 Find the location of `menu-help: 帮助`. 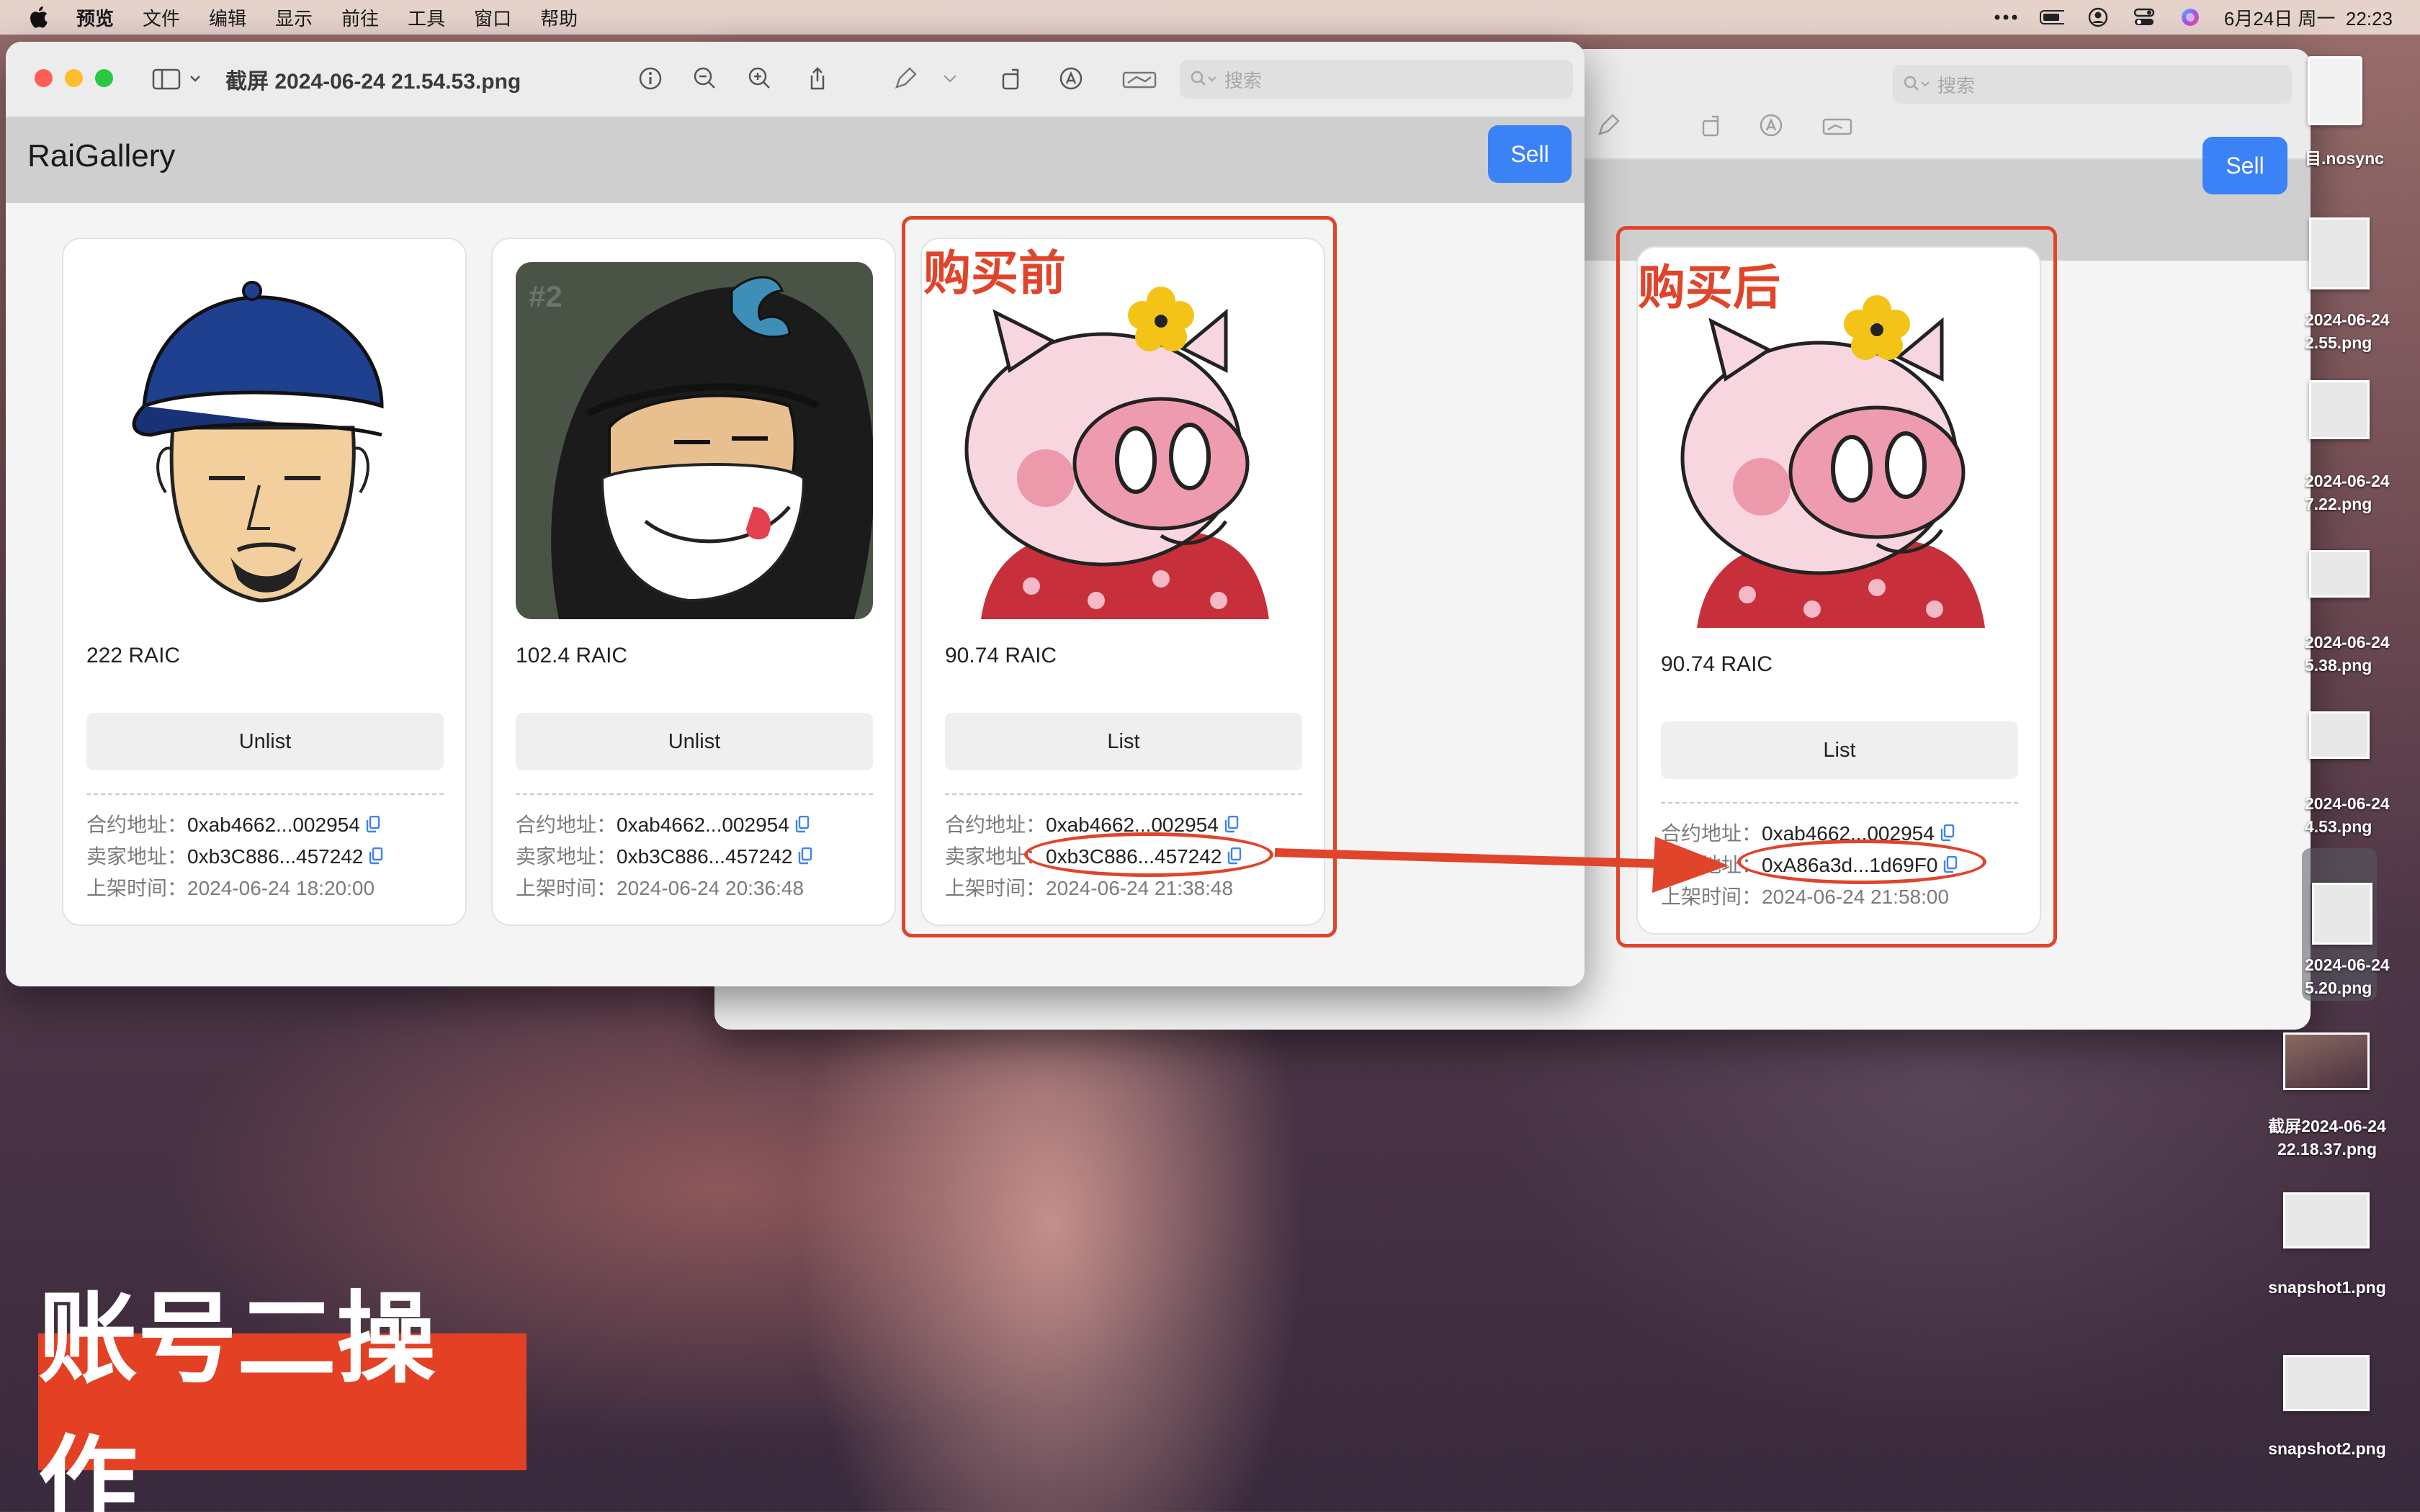

menu-help: 帮助 is located at coordinates (559, 17).